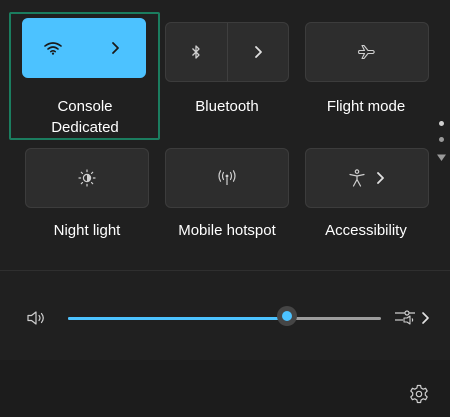  I want to click on flight-mode-label: Flight mode, so click(366, 106).